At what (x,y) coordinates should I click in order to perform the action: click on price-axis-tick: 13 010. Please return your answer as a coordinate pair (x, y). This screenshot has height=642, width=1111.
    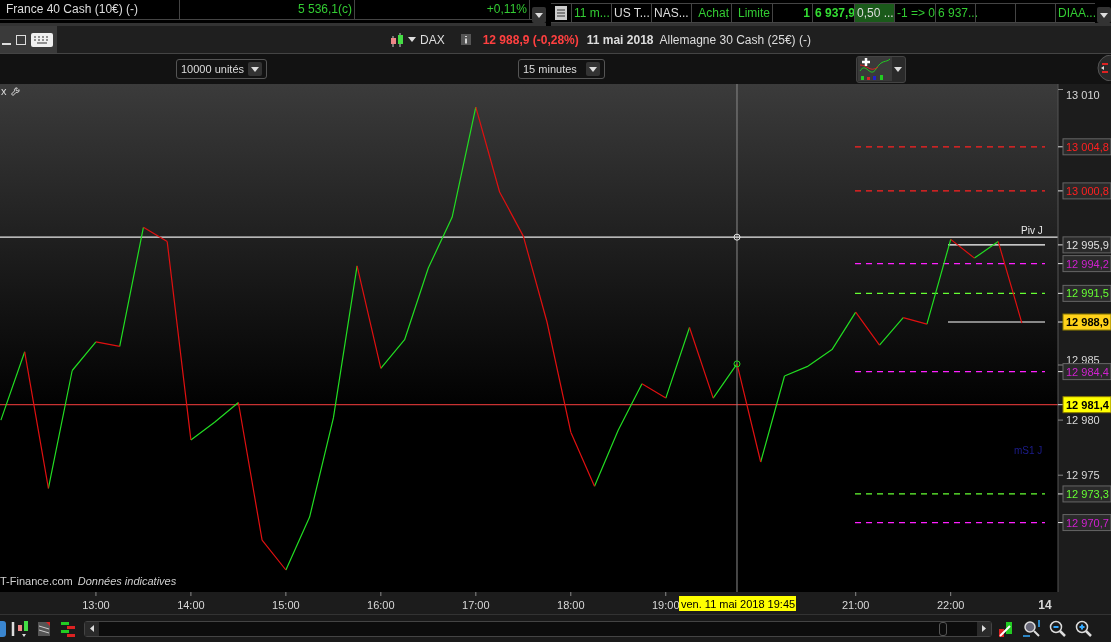
    Looking at the image, I should click on (1078, 94).